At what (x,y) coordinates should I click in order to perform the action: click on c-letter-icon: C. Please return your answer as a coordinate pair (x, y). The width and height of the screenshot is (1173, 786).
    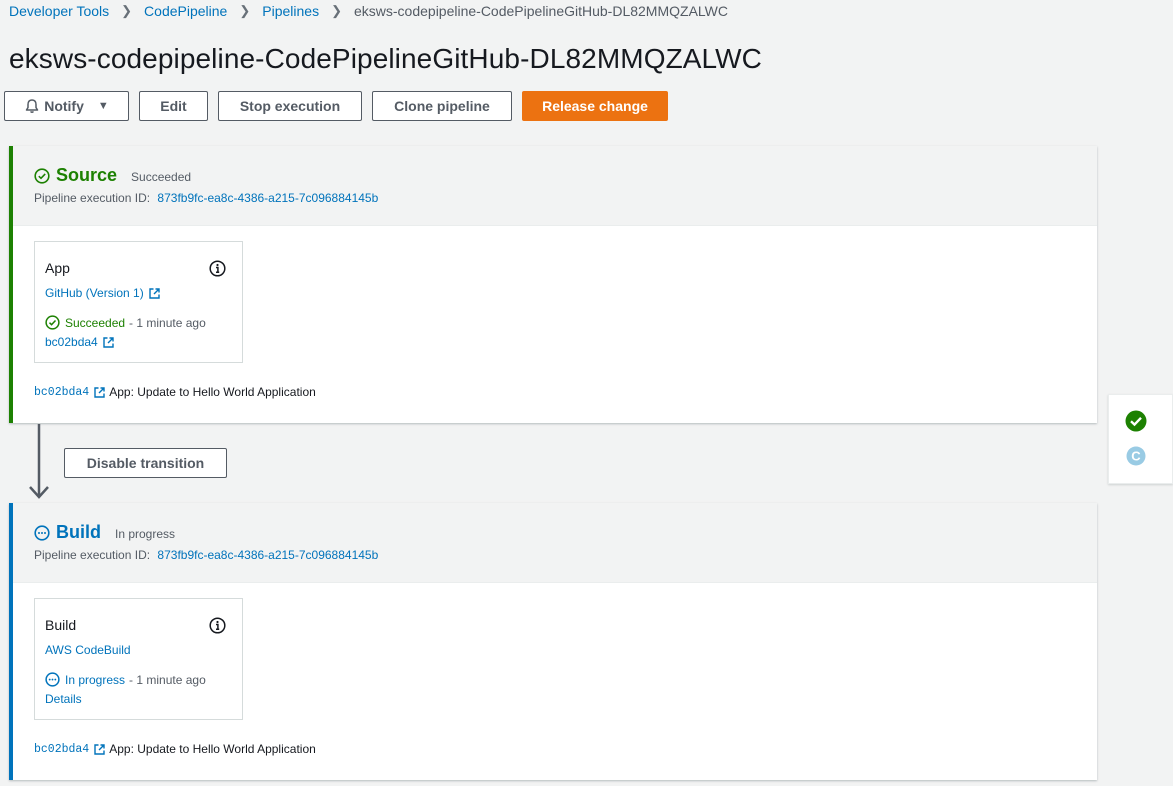
    Looking at the image, I should click on (1136, 456).